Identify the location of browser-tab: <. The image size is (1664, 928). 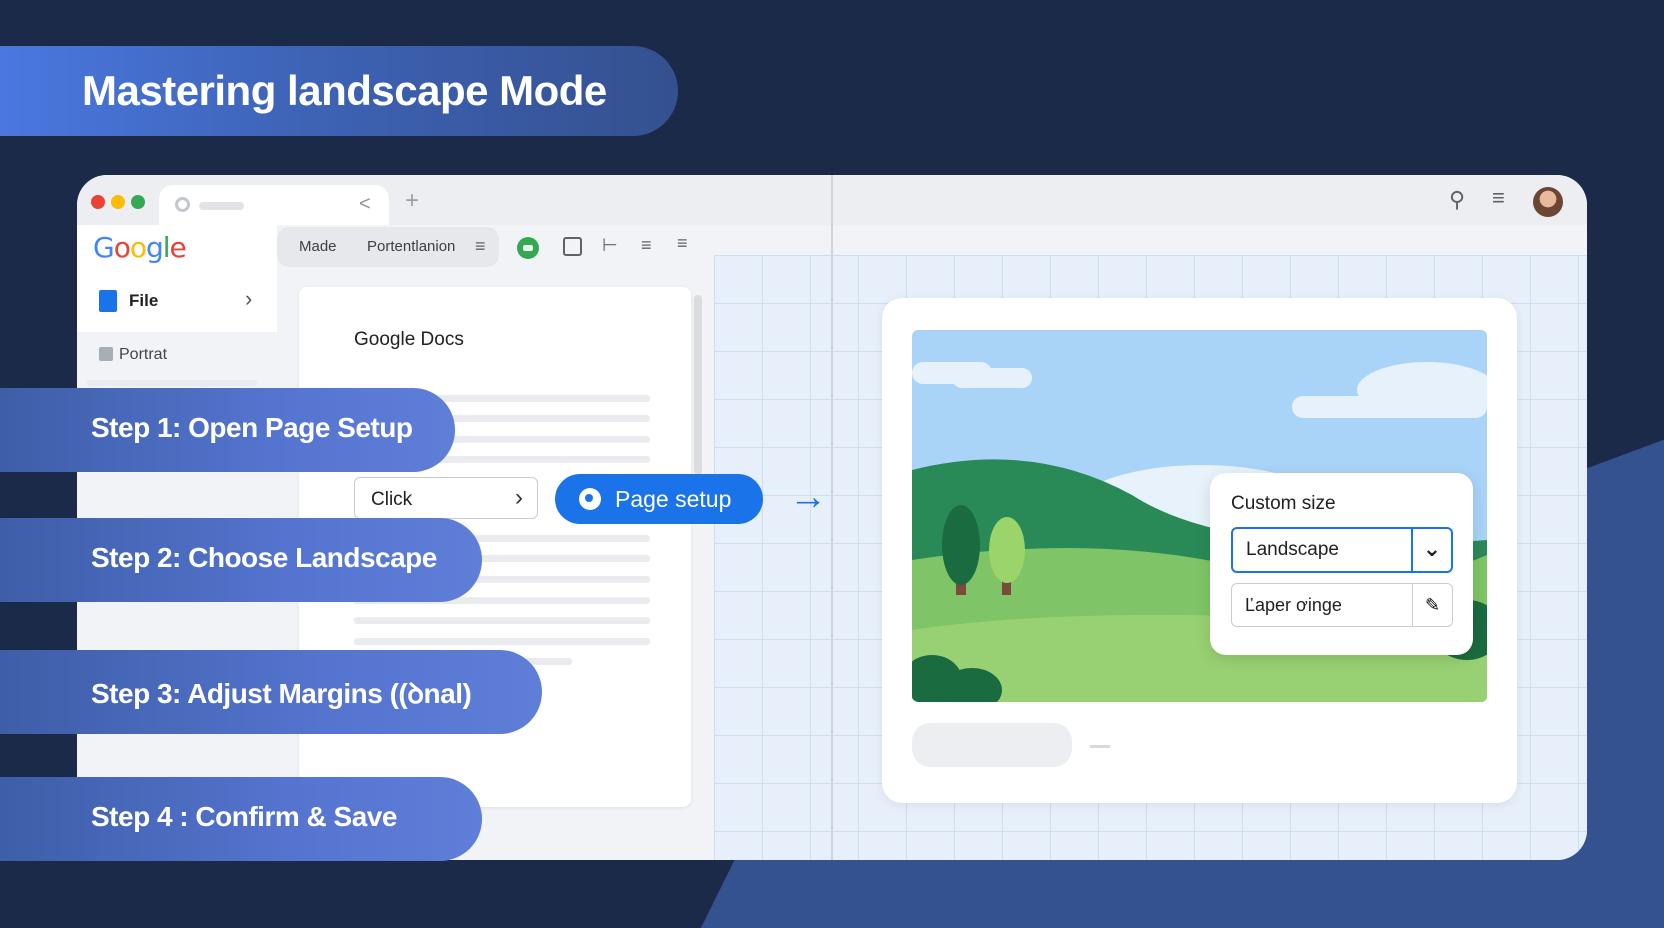
(274, 205).